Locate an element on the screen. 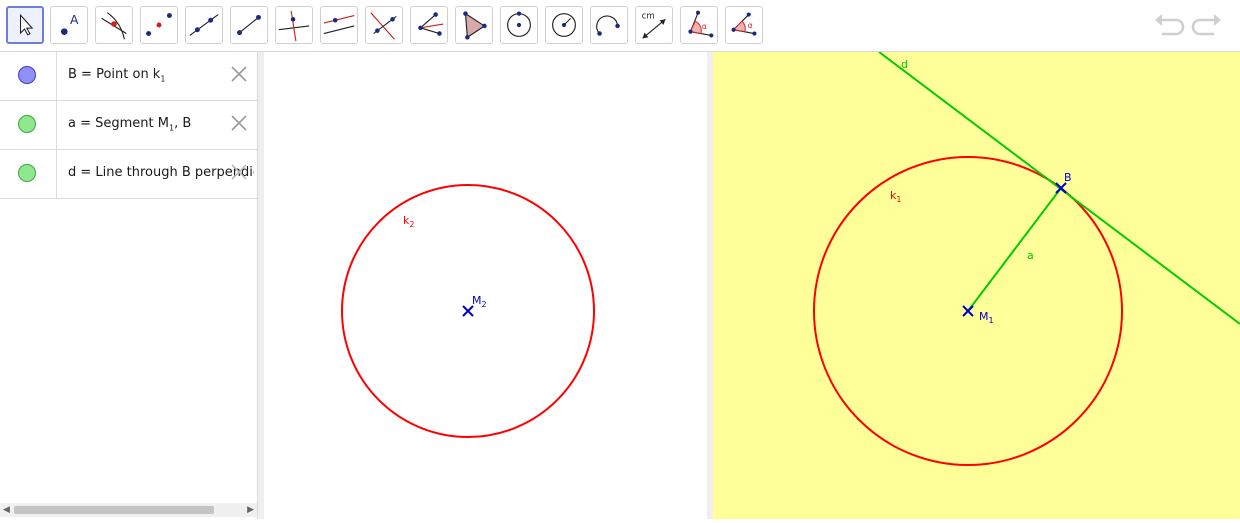  point-b is located at coordinates (1061, 188).